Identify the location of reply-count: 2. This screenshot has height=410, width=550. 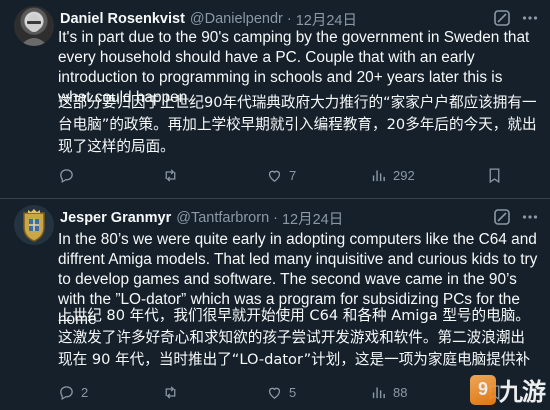
(85, 392).